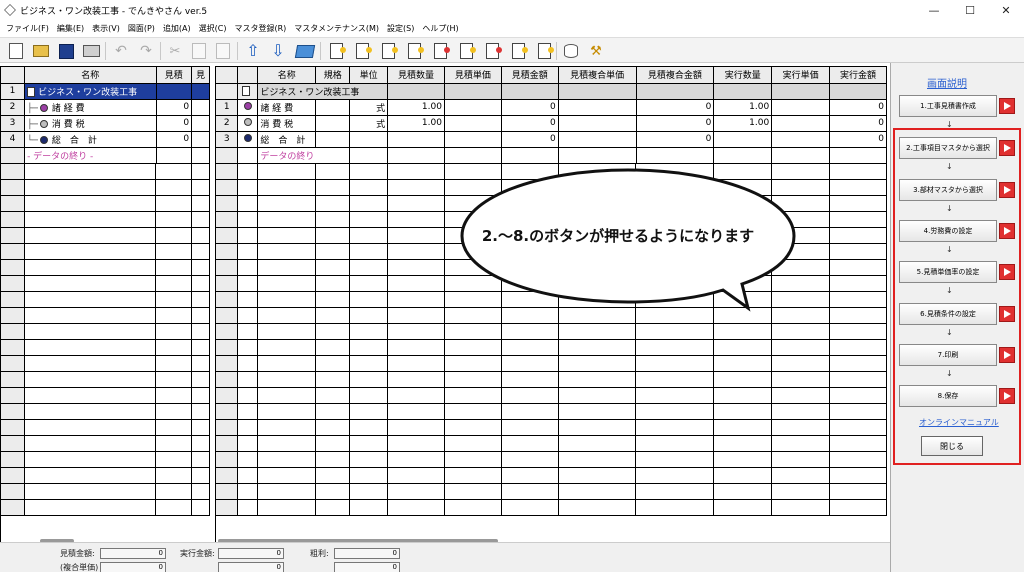 This screenshot has height=572, width=1024. I want to click on create-estimate-button: 1.工事見積書作成, so click(948, 106).